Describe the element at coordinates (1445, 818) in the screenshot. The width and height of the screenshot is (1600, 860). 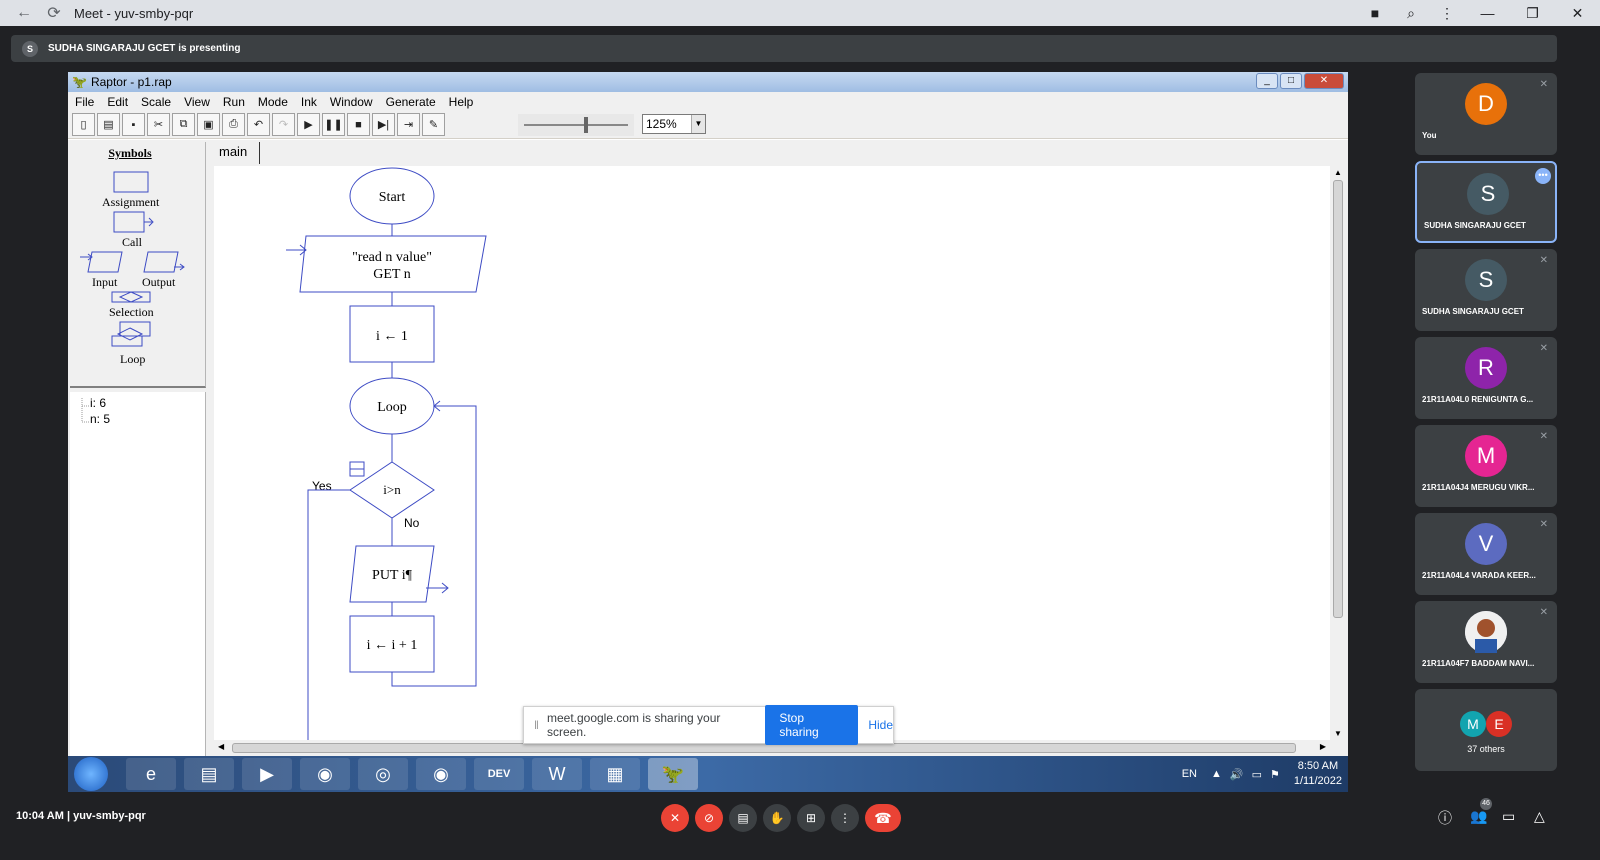
I see `meeting-details-icon: ⓘ` at that location.